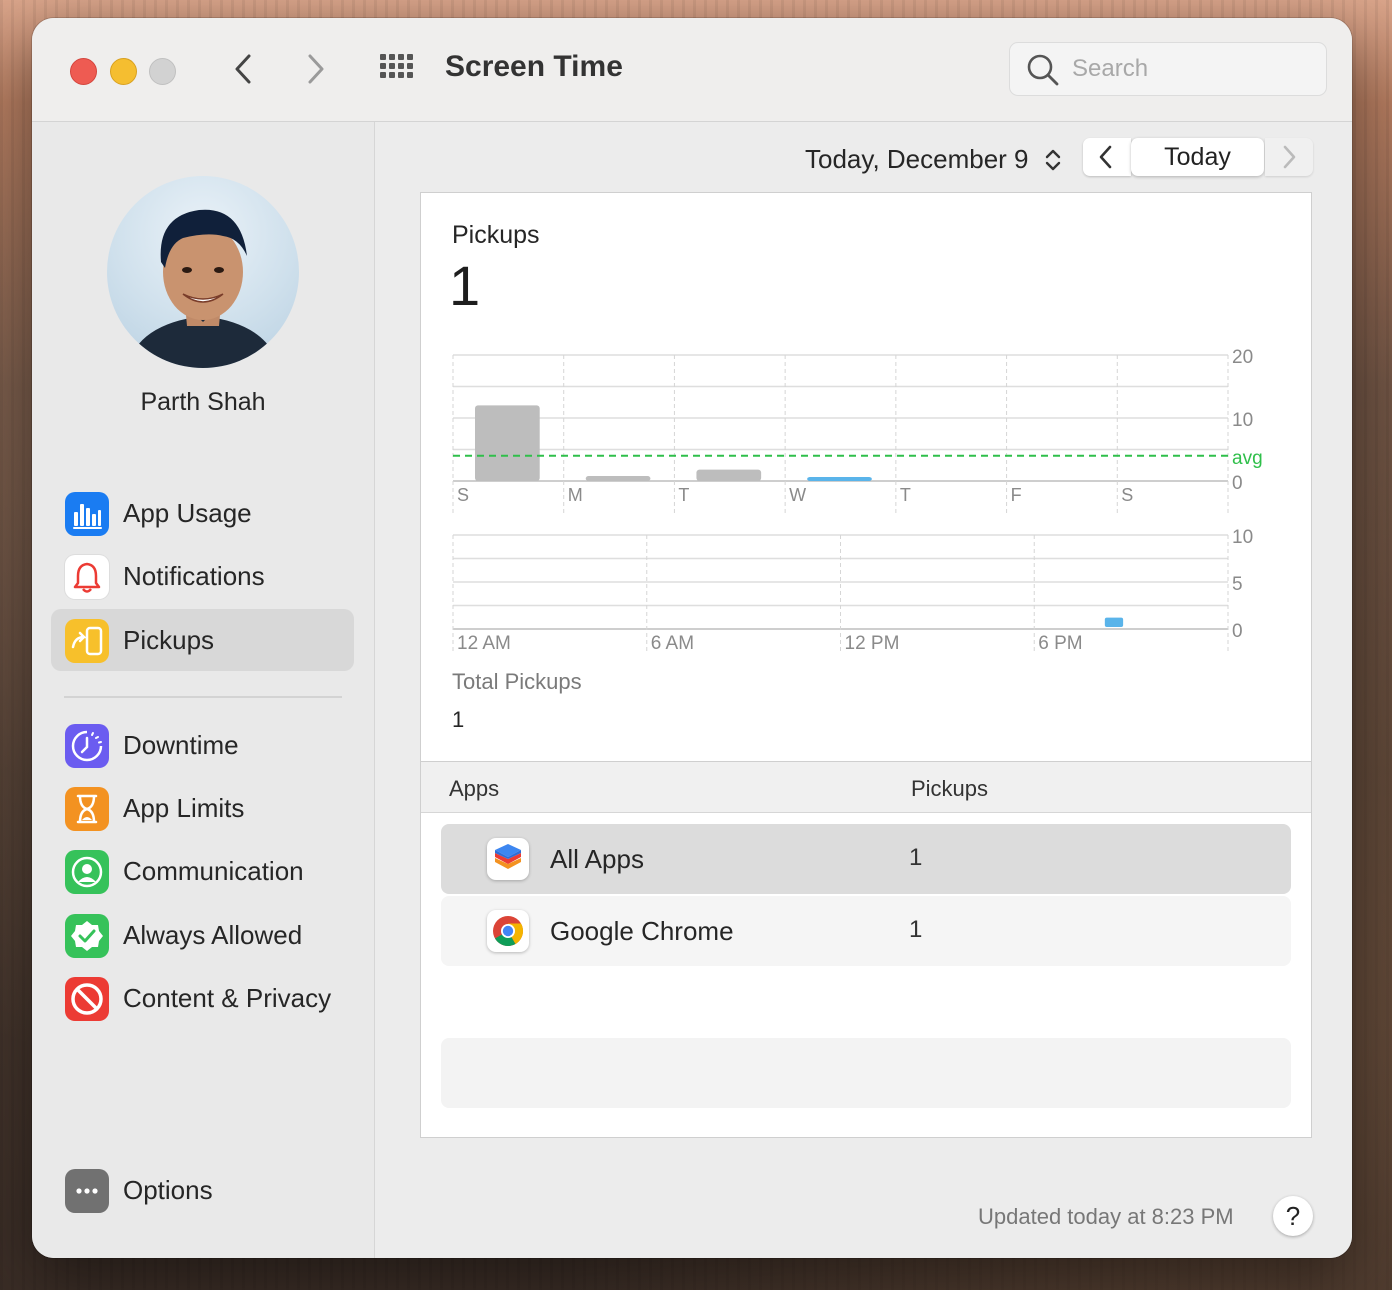 The height and width of the screenshot is (1290, 1392). Describe the element at coordinates (187, 513) in the screenshot. I see `sidebar-item-label: App Usage` at that location.